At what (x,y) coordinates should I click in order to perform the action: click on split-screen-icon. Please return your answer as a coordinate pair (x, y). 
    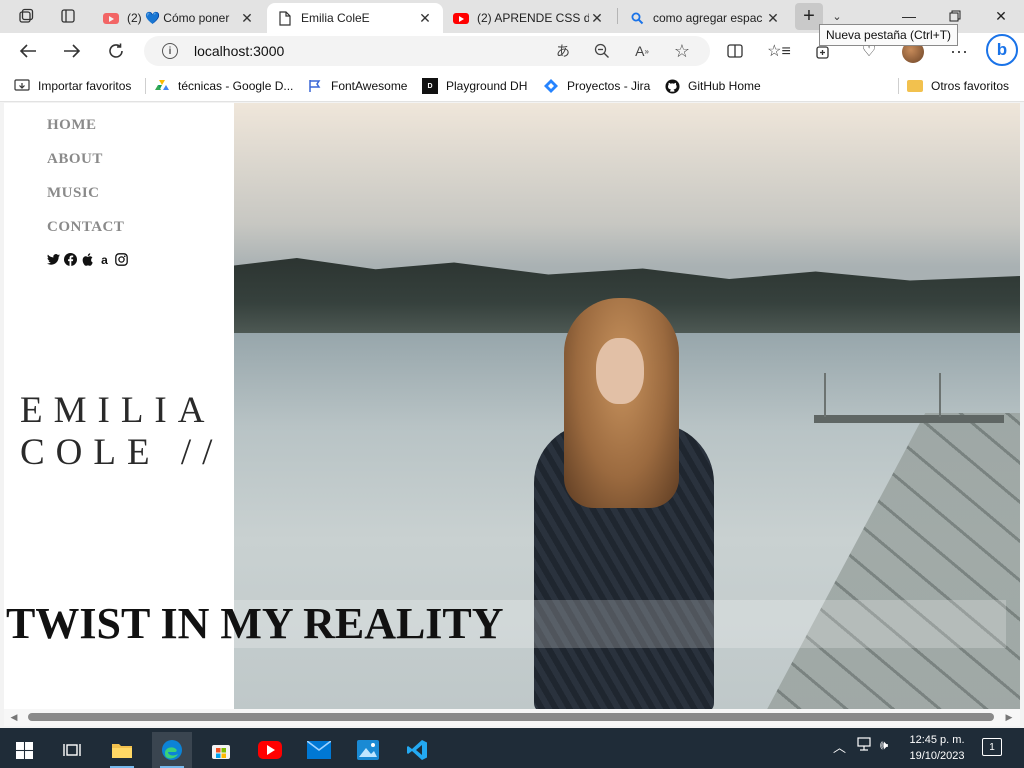
    Looking at the image, I should click on (735, 51).